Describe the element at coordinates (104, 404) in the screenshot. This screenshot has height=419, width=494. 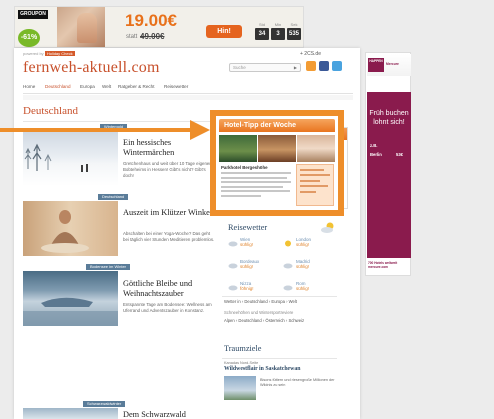
I see `article-tag: Schwarzwaldwinter` at that location.